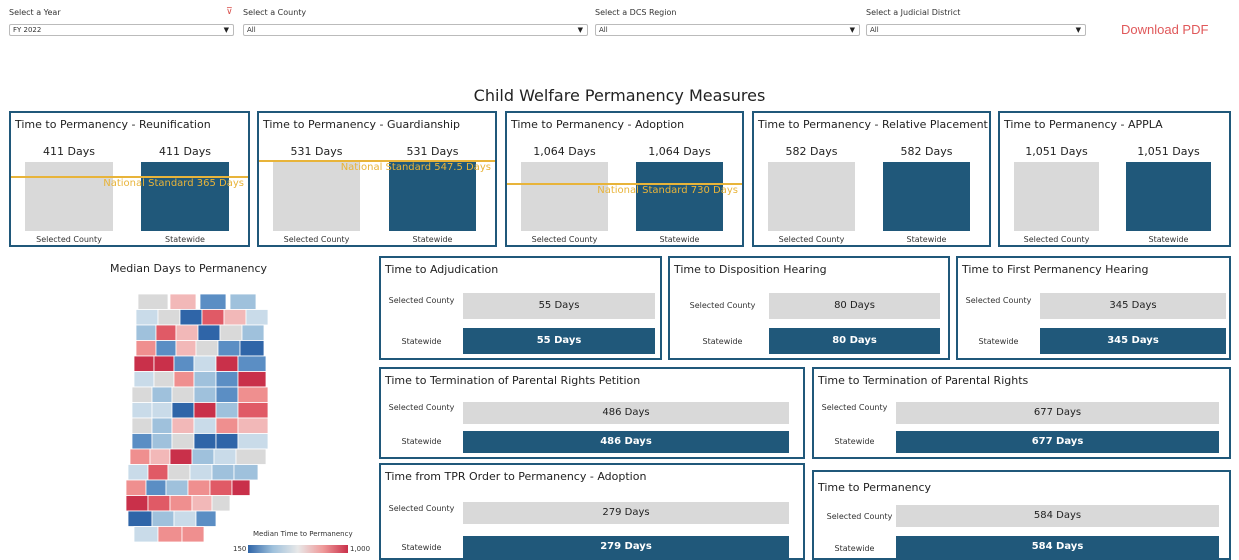 Image resolution: width=1239 pixels, height=560 pixels. What do you see at coordinates (1164, 29) in the screenshot?
I see `download-pdf-link: Download PDF` at bounding box center [1164, 29].